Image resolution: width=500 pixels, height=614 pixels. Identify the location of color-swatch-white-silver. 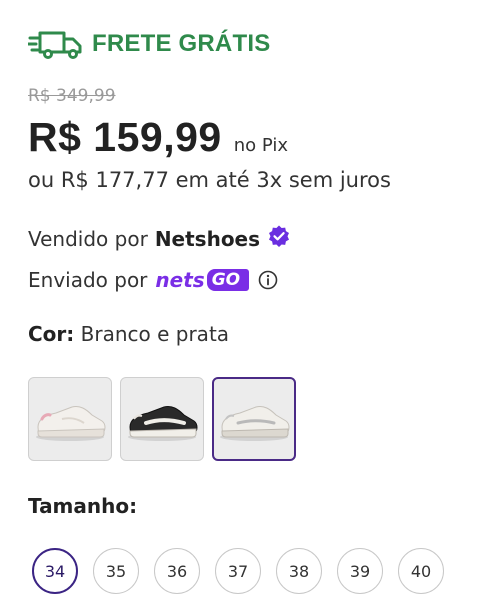
(254, 419).